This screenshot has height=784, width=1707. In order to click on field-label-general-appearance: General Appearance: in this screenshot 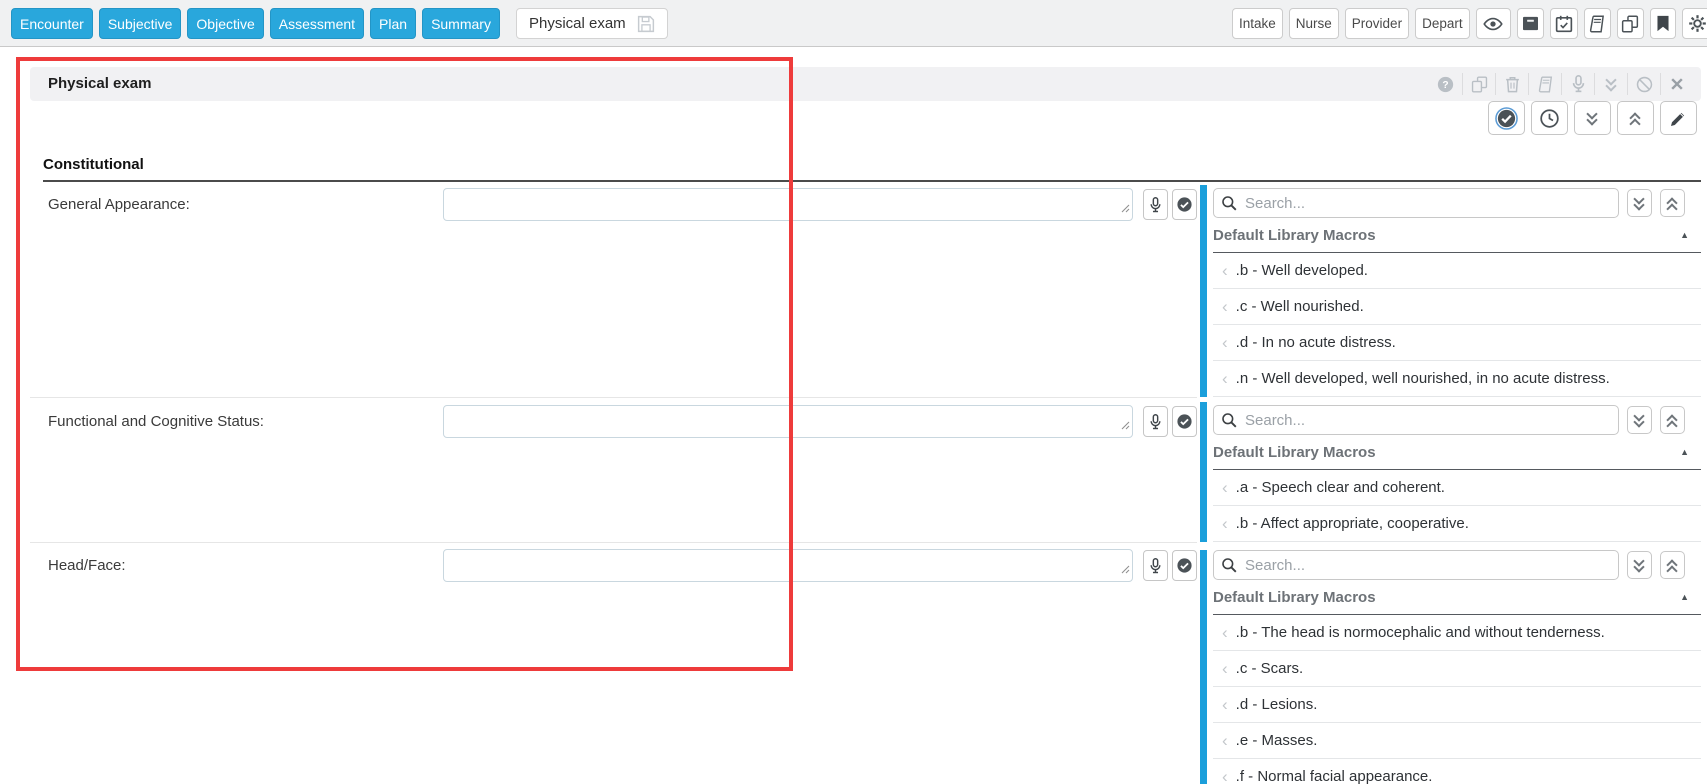, I will do `click(119, 204)`.